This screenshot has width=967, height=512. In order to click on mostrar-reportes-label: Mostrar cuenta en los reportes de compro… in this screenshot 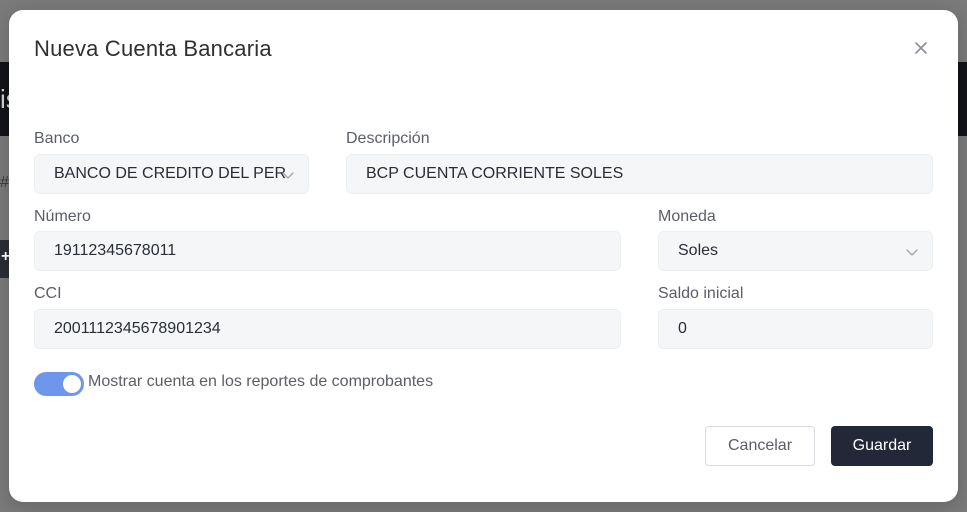, I will do `click(261, 381)`.